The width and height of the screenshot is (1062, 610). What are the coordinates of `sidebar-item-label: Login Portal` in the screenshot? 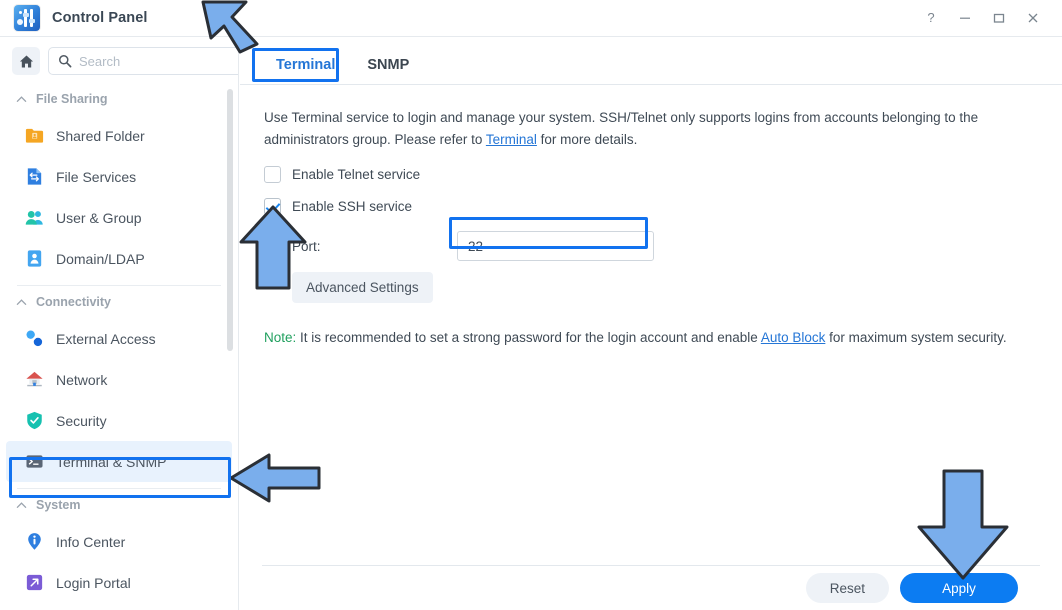 It's located at (93, 582).